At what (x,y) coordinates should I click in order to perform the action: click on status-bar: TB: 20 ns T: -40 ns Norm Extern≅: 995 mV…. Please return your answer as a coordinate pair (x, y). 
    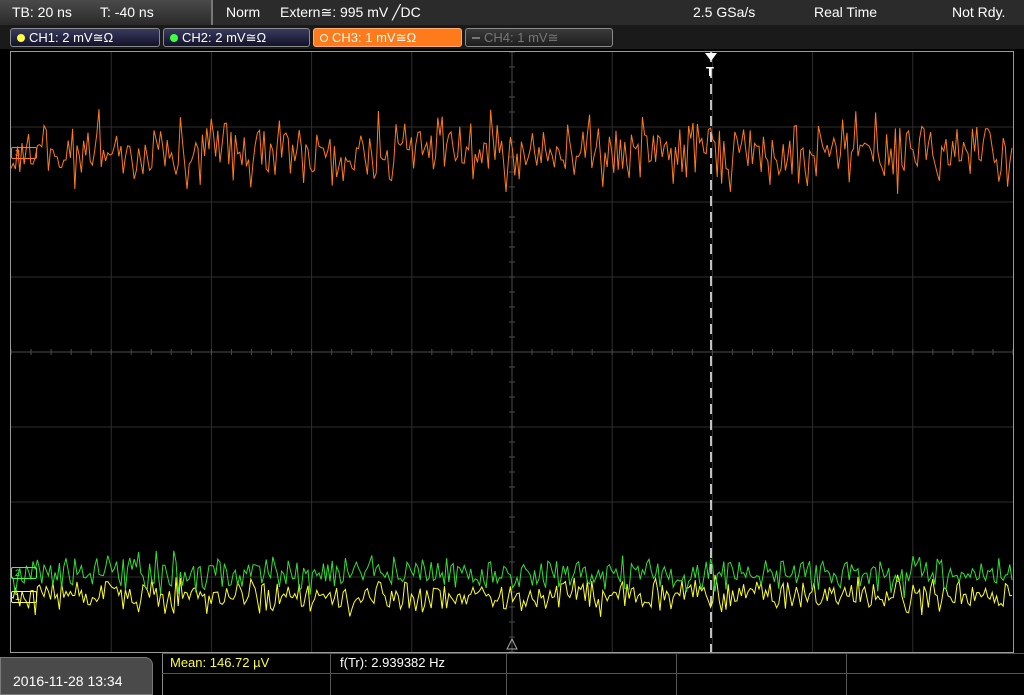
    Looking at the image, I should click on (512, 12).